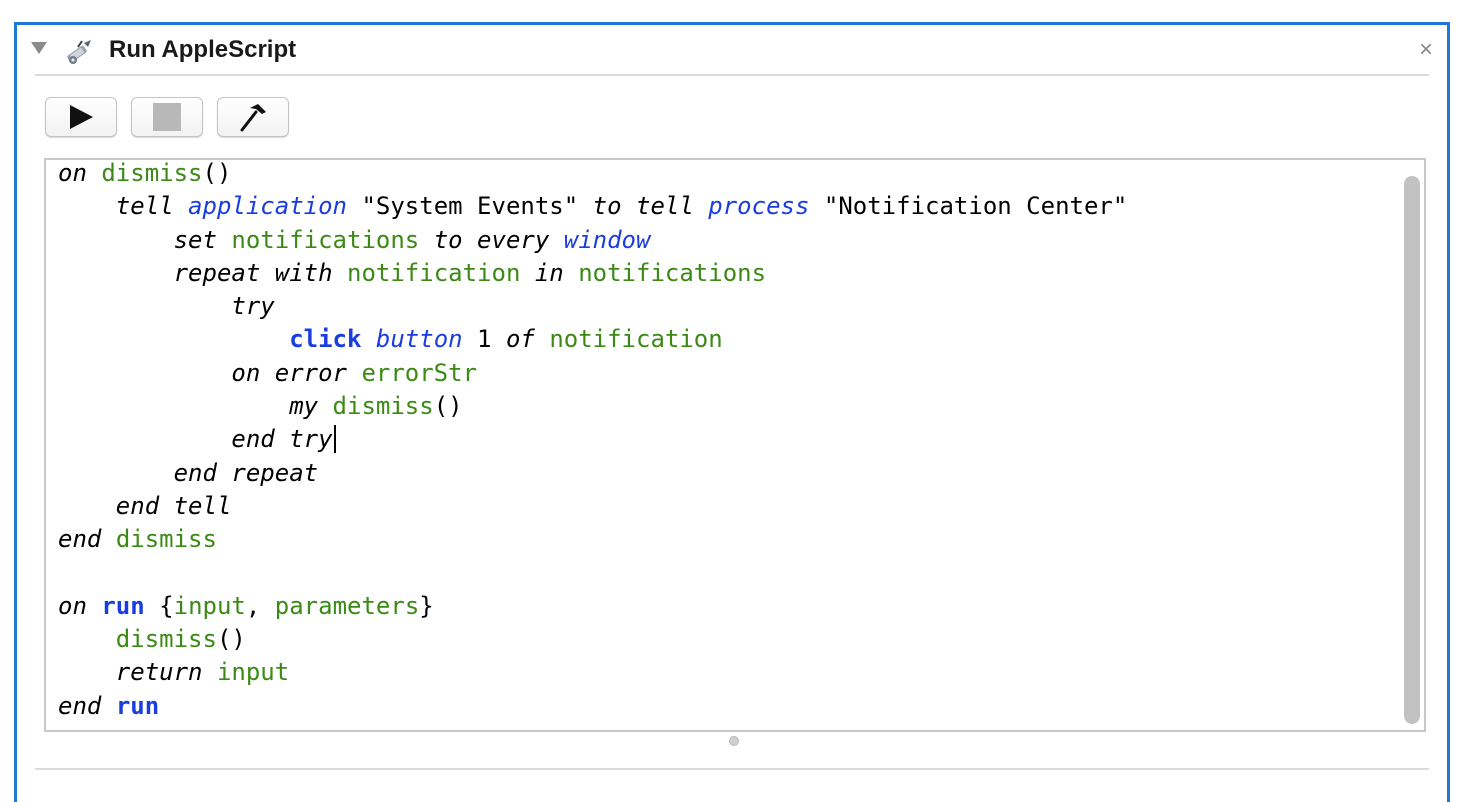 Image resolution: width=1470 pixels, height=802 pixels. I want to click on footer-divider, so click(732, 769).